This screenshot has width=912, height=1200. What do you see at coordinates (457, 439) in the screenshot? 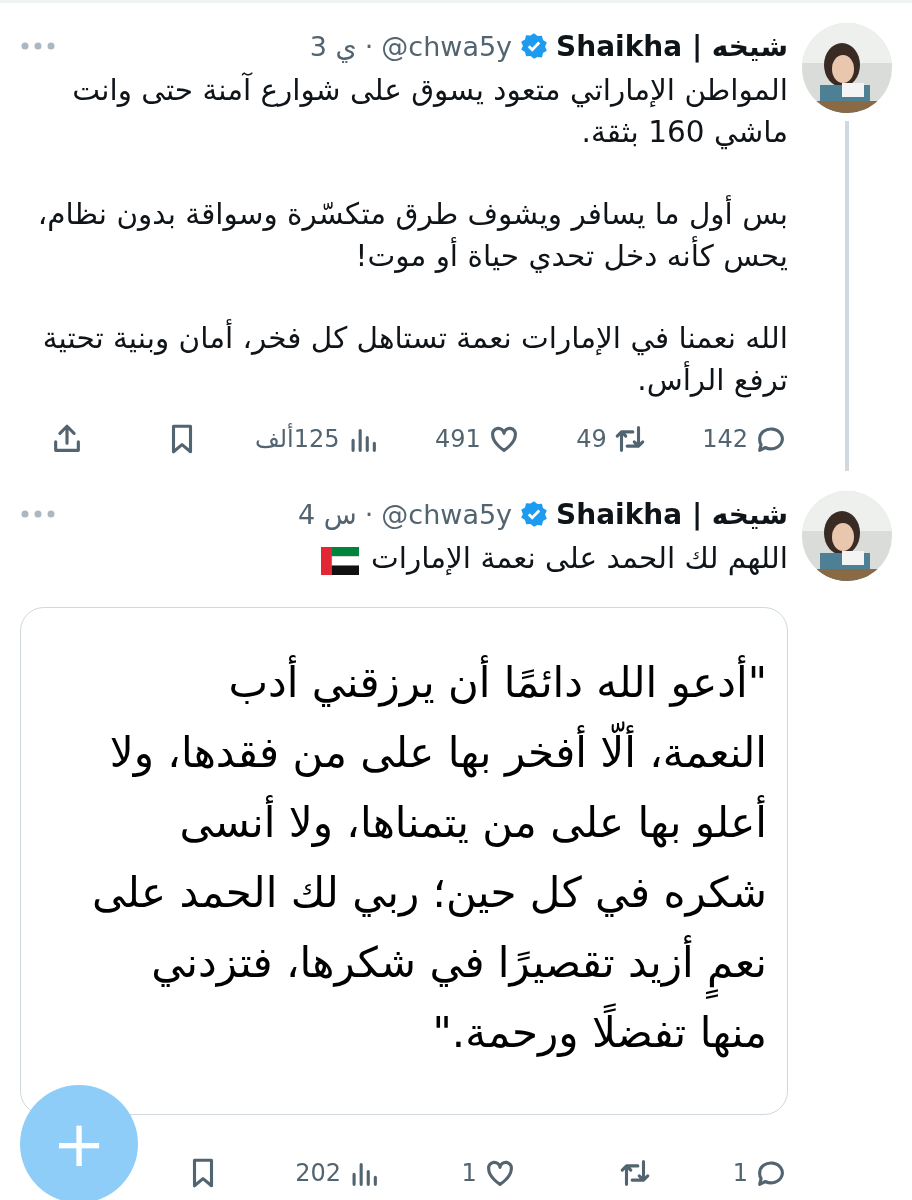
I see `action-count: 491` at bounding box center [457, 439].